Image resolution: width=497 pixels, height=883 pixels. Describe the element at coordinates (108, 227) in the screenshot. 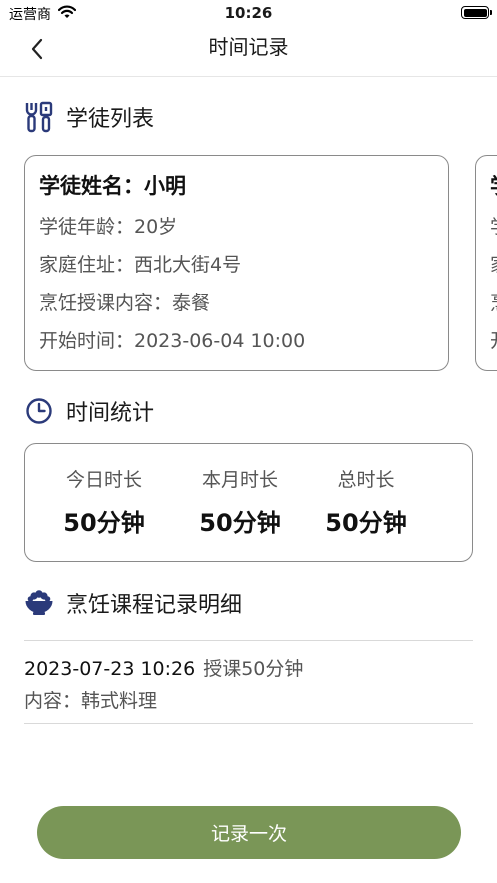

I see `student-age: 学徒年龄：20岁` at that location.